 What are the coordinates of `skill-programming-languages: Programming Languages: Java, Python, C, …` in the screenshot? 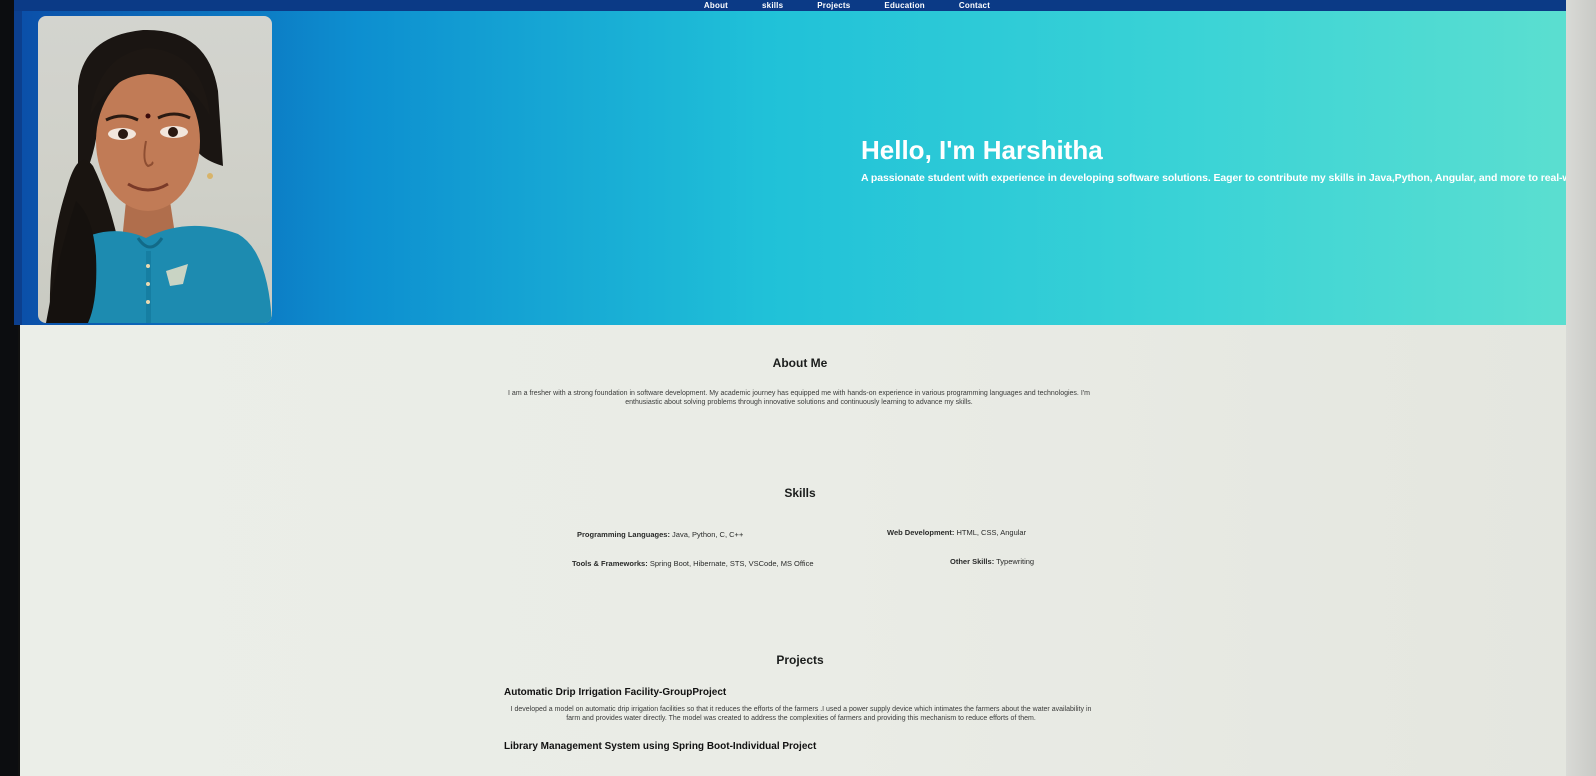 It's located at (660, 534).